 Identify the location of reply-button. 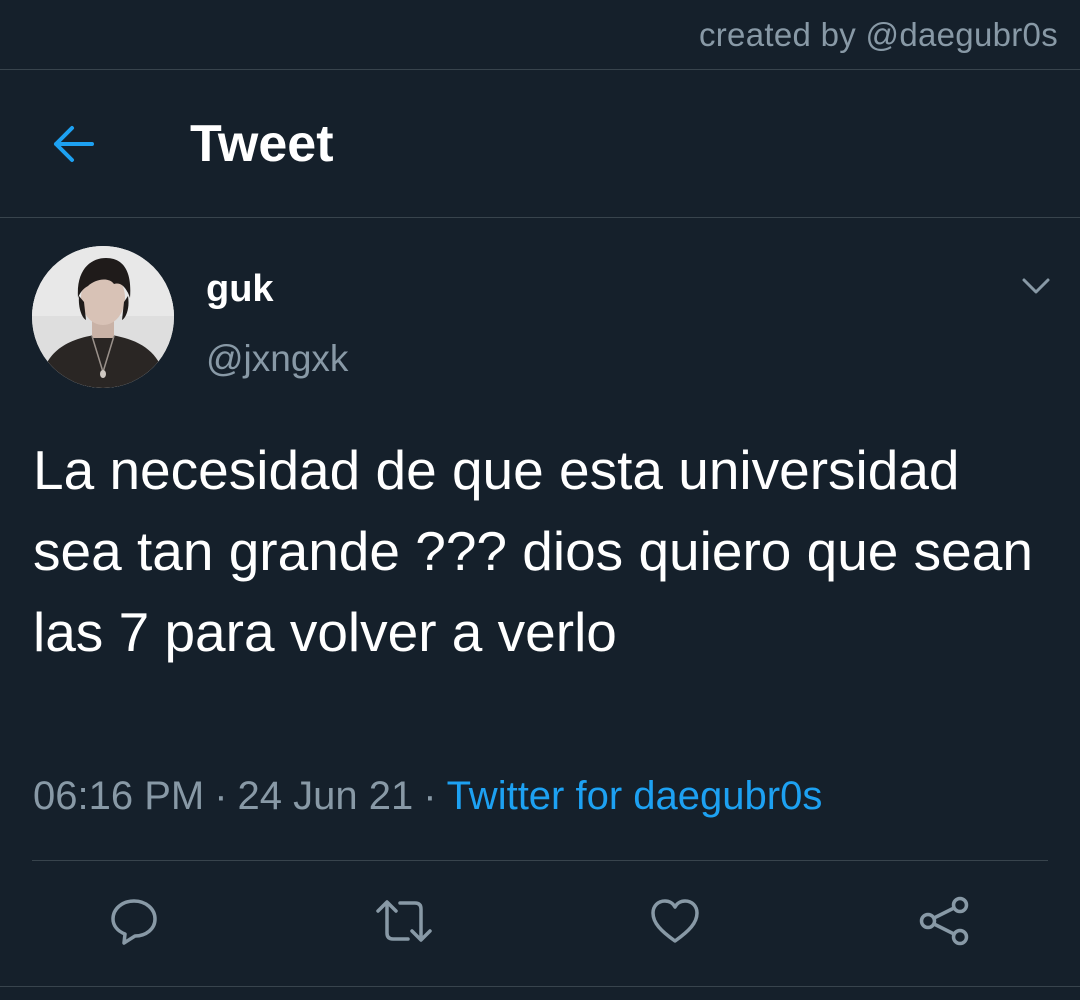
(134, 921).